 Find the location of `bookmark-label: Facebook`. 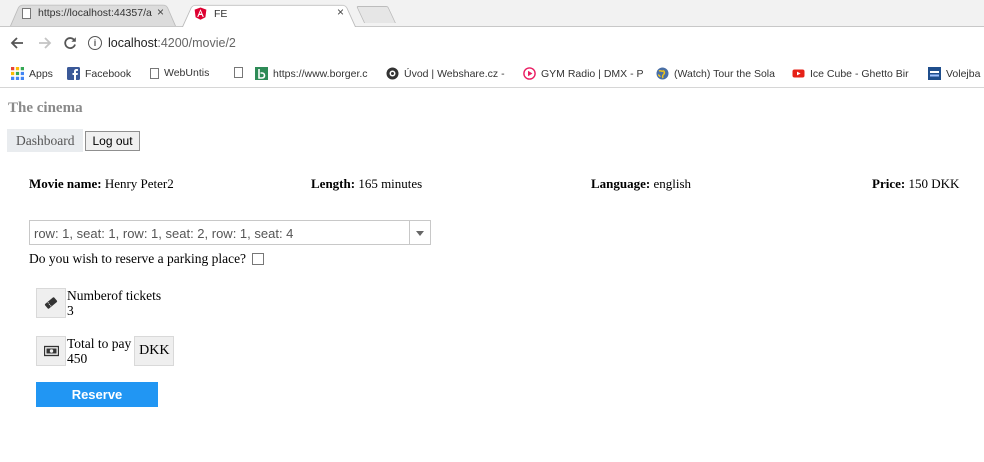

bookmark-label: Facebook is located at coordinates (108, 73).